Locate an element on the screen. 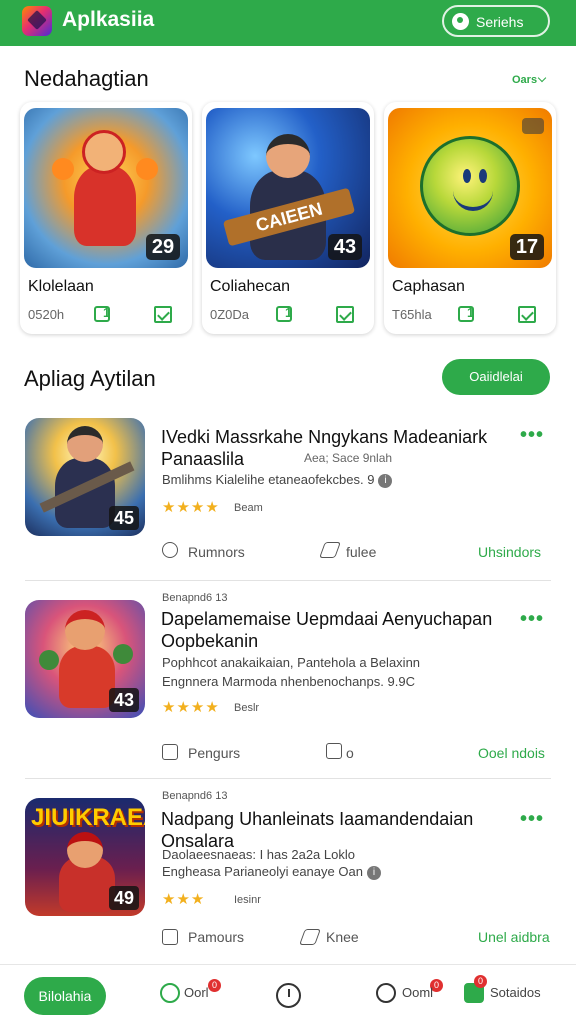 The image size is (576, 1024). list-item-3-desc-2-text: Engheasa Parianeolyi eanaye Oan is located at coordinates (262, 871).